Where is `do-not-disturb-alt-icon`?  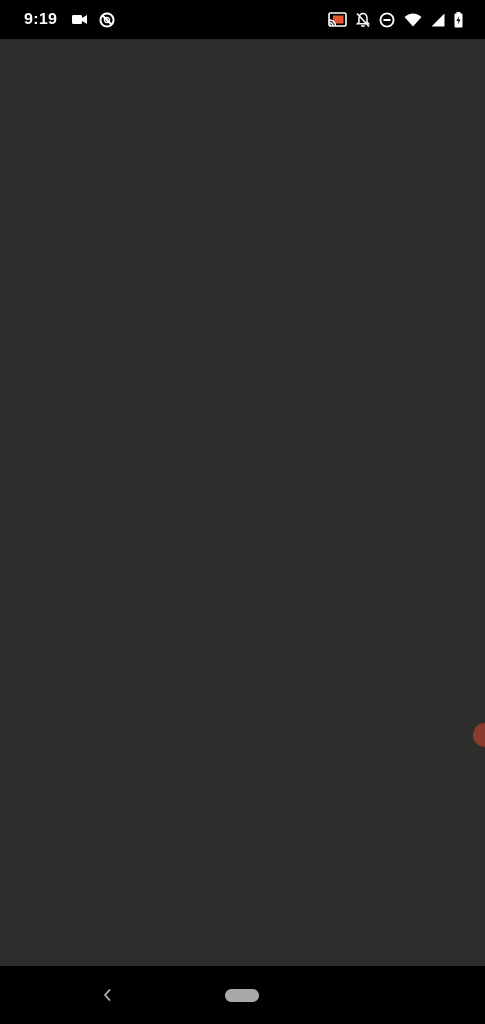 do-not-disturb-alt-icon is located at coordinates (107, 20).